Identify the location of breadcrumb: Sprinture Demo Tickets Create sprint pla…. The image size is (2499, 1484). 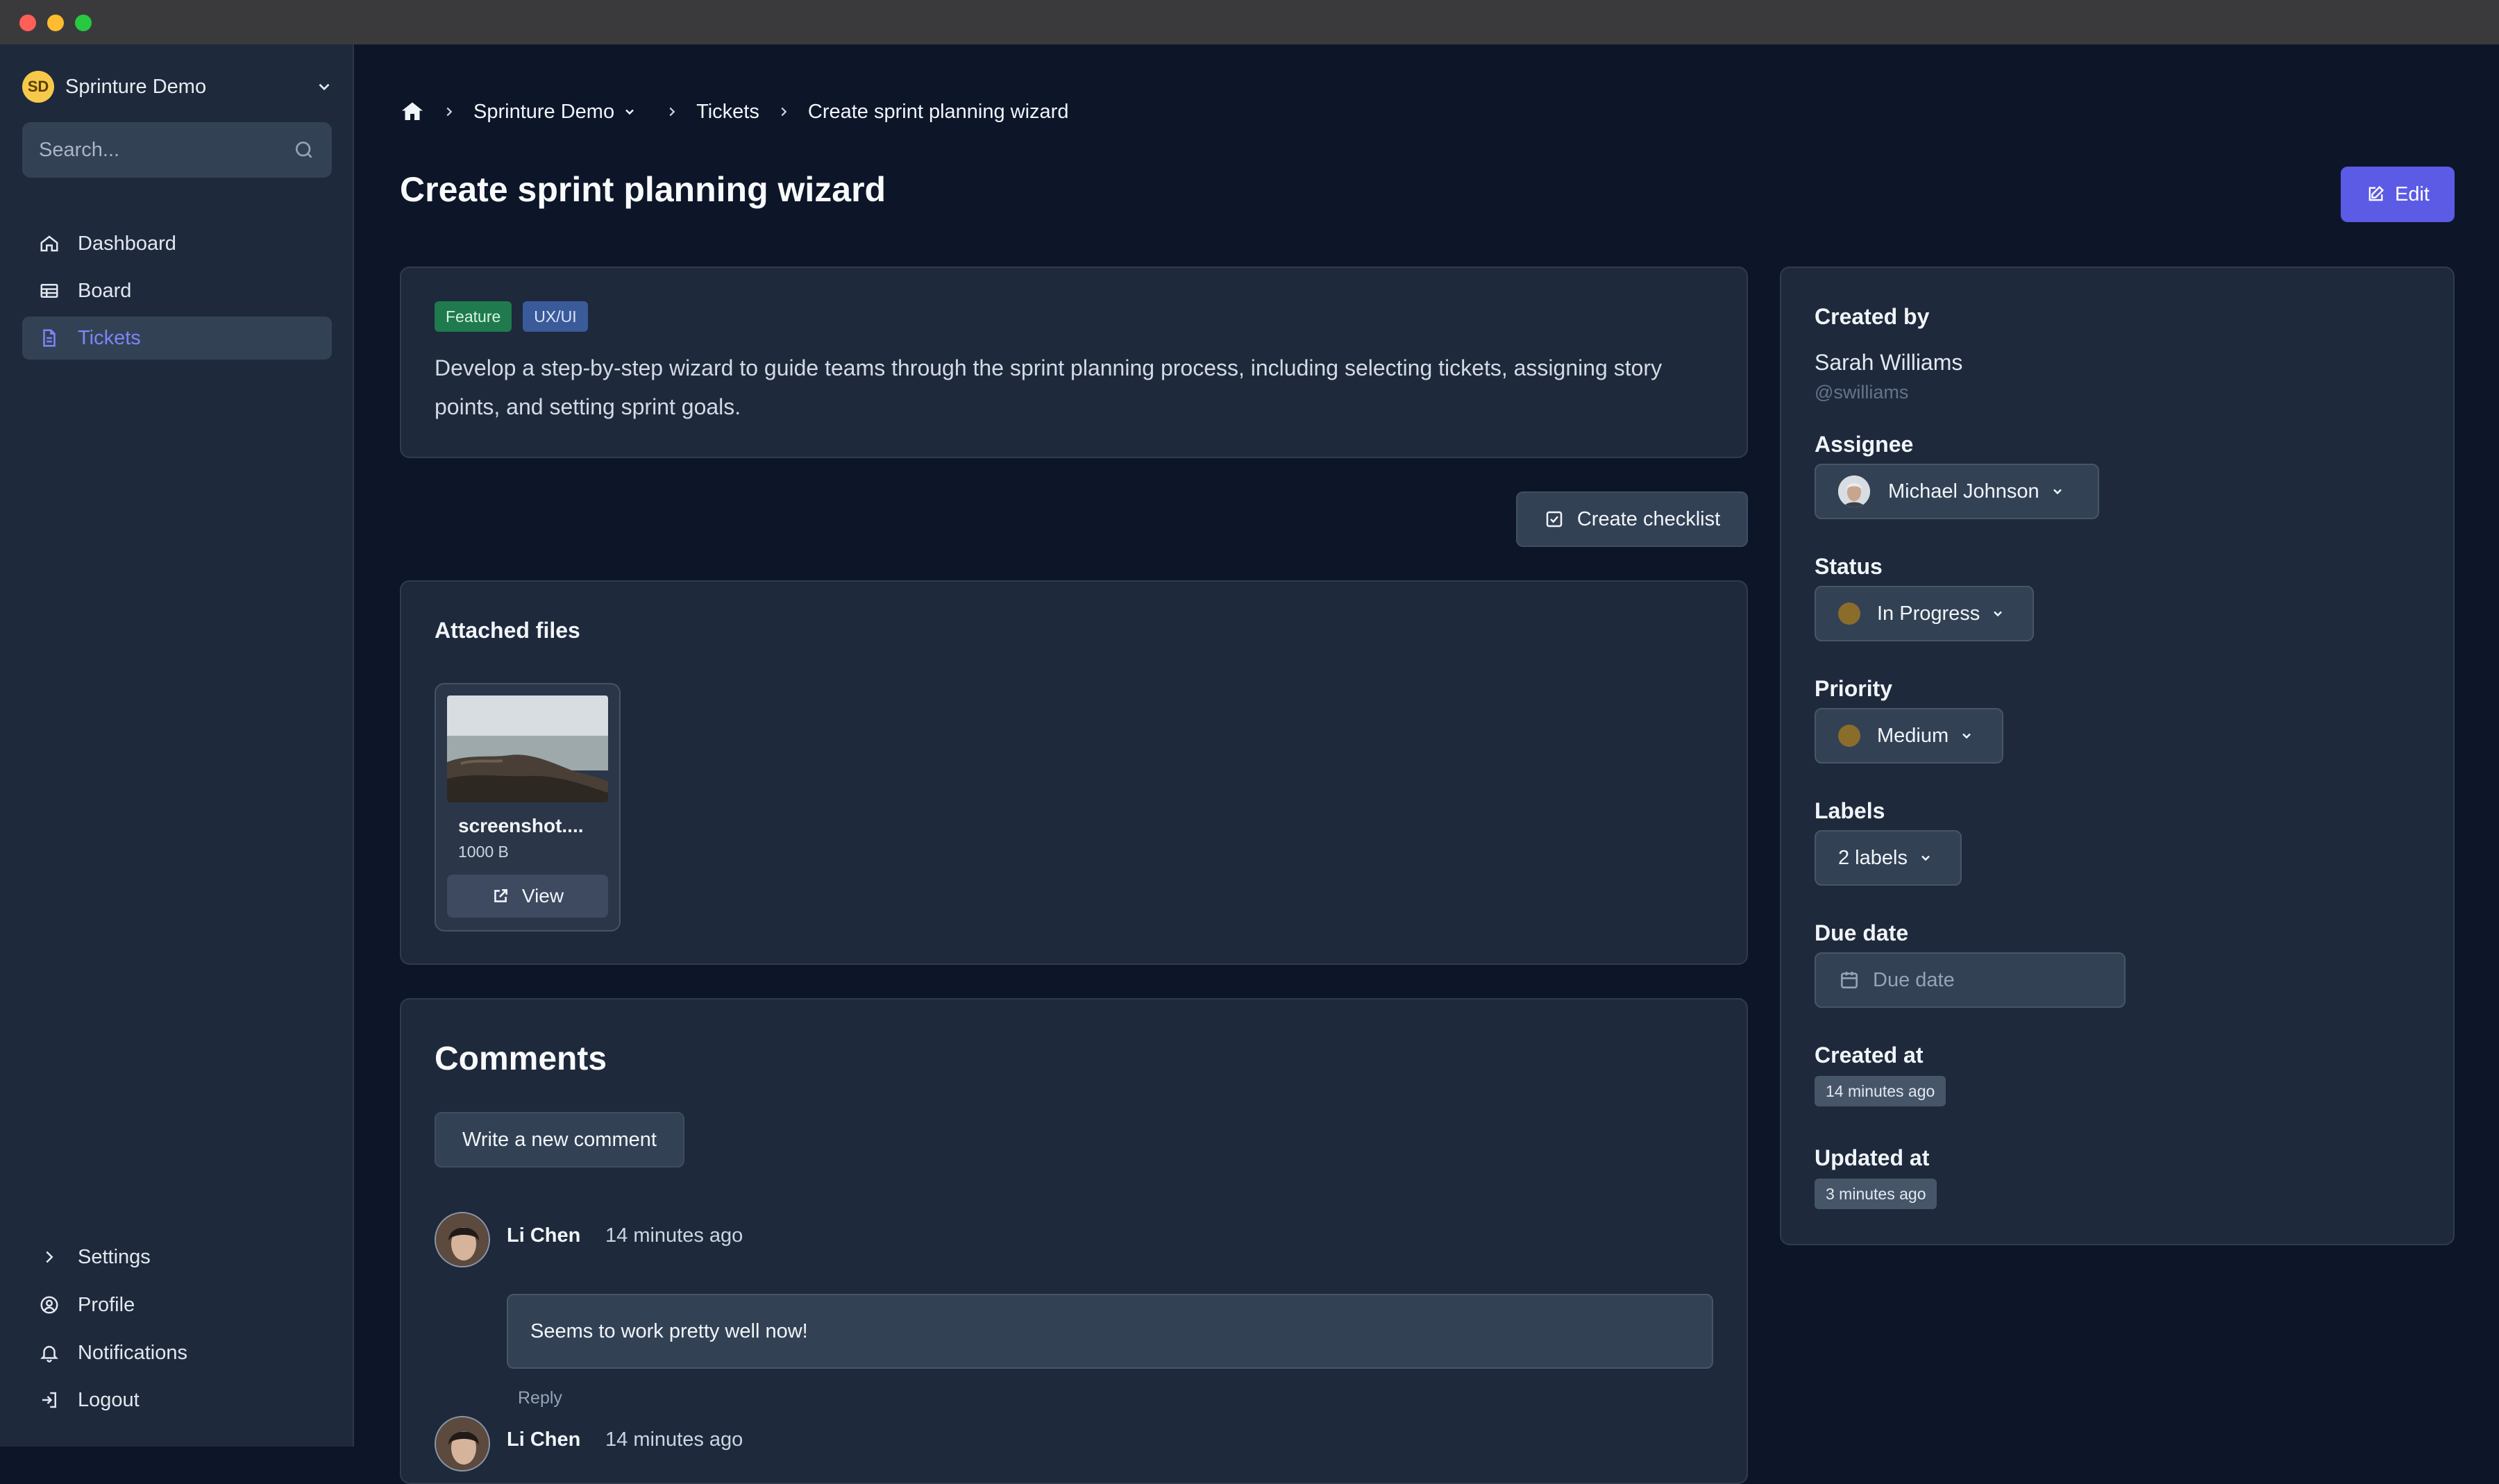
(734, 111).